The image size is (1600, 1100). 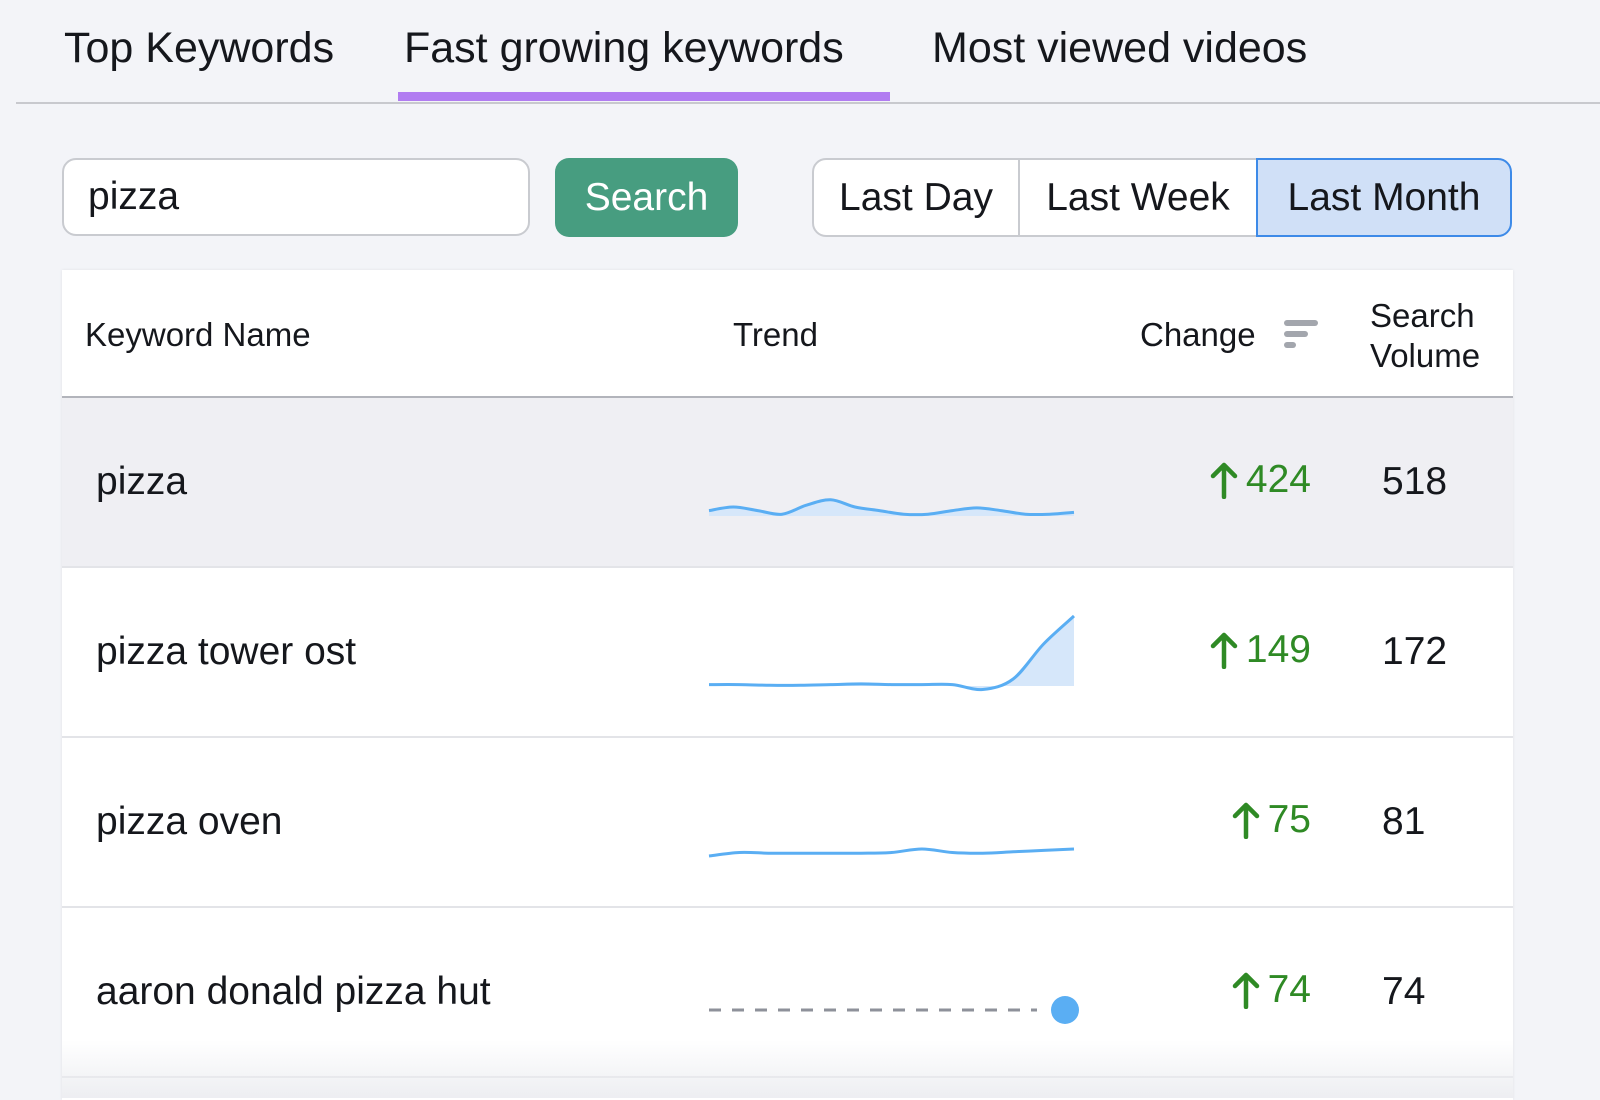 I want to click on column-header-change: Change, so click(x=1198, y=335).